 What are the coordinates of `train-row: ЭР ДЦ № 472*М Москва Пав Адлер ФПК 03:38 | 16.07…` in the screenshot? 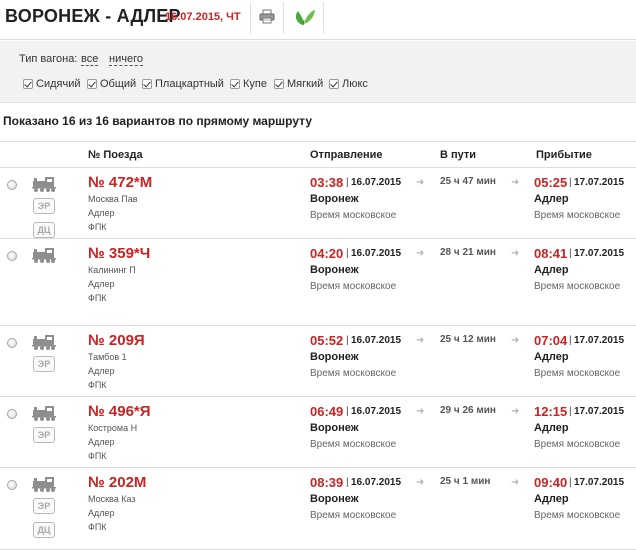 It's located at (318, 203).